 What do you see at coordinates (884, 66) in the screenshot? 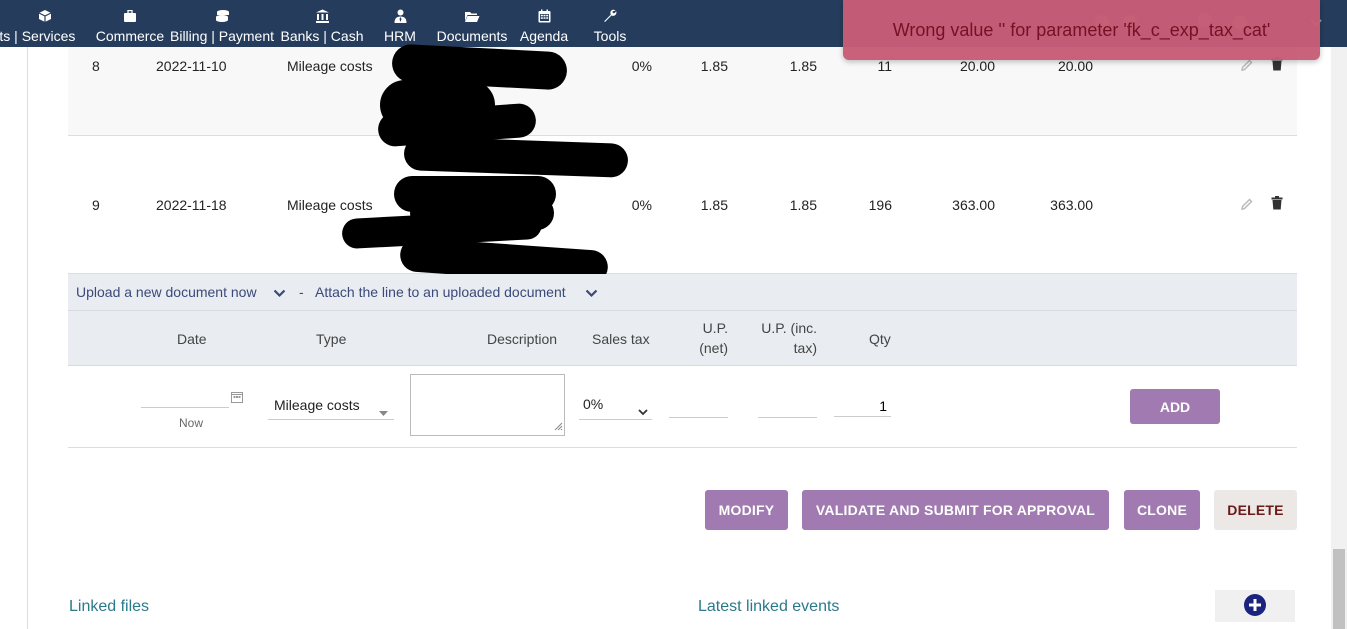
I see `line-qty: 11` at bounding box center [884, 66].